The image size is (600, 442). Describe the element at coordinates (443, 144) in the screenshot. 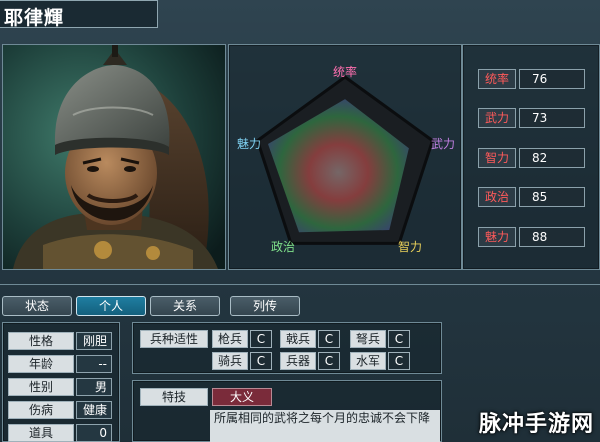

I see `radar-label-wuli: 武力` at that location.